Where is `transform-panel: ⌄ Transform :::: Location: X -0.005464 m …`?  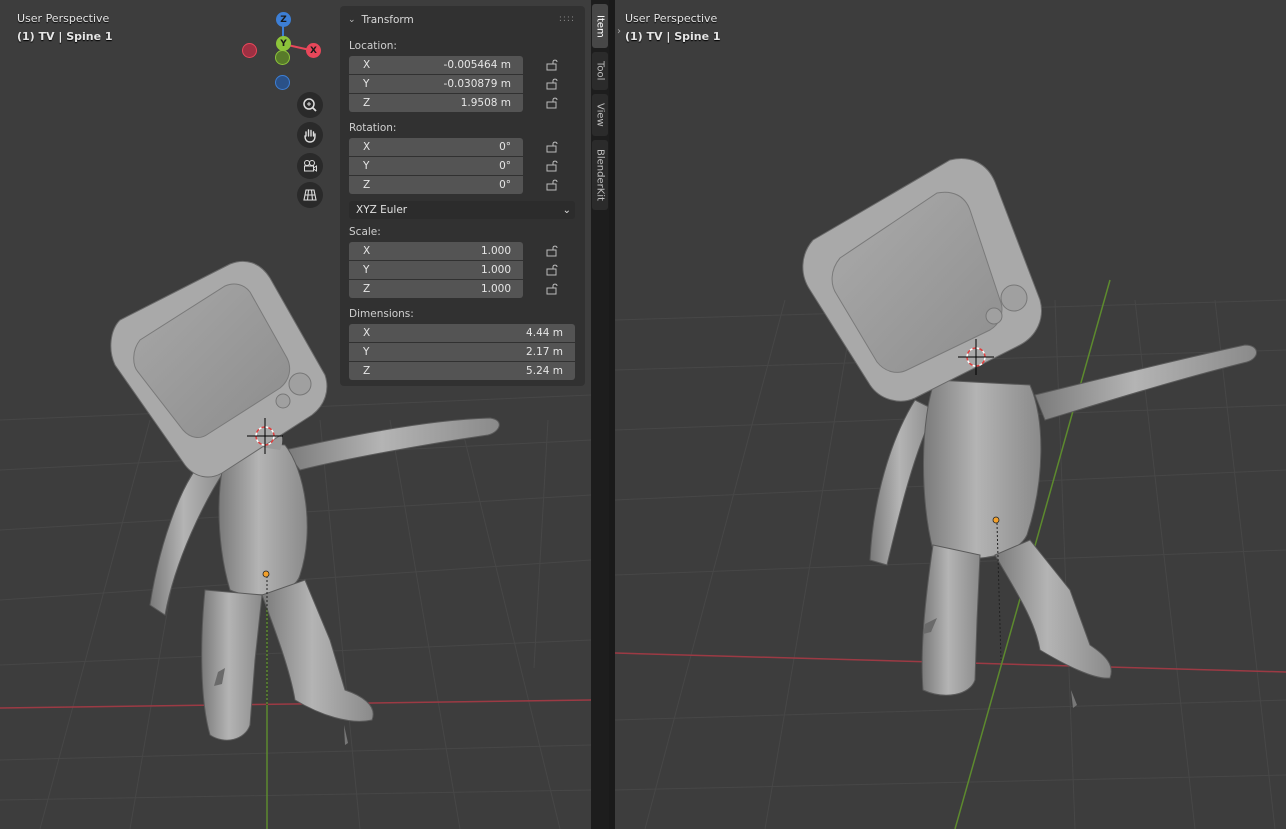
transform-panel: ⌄ Transform :::: Location: X -0.005464 m … is located at coordinates (462, 196).